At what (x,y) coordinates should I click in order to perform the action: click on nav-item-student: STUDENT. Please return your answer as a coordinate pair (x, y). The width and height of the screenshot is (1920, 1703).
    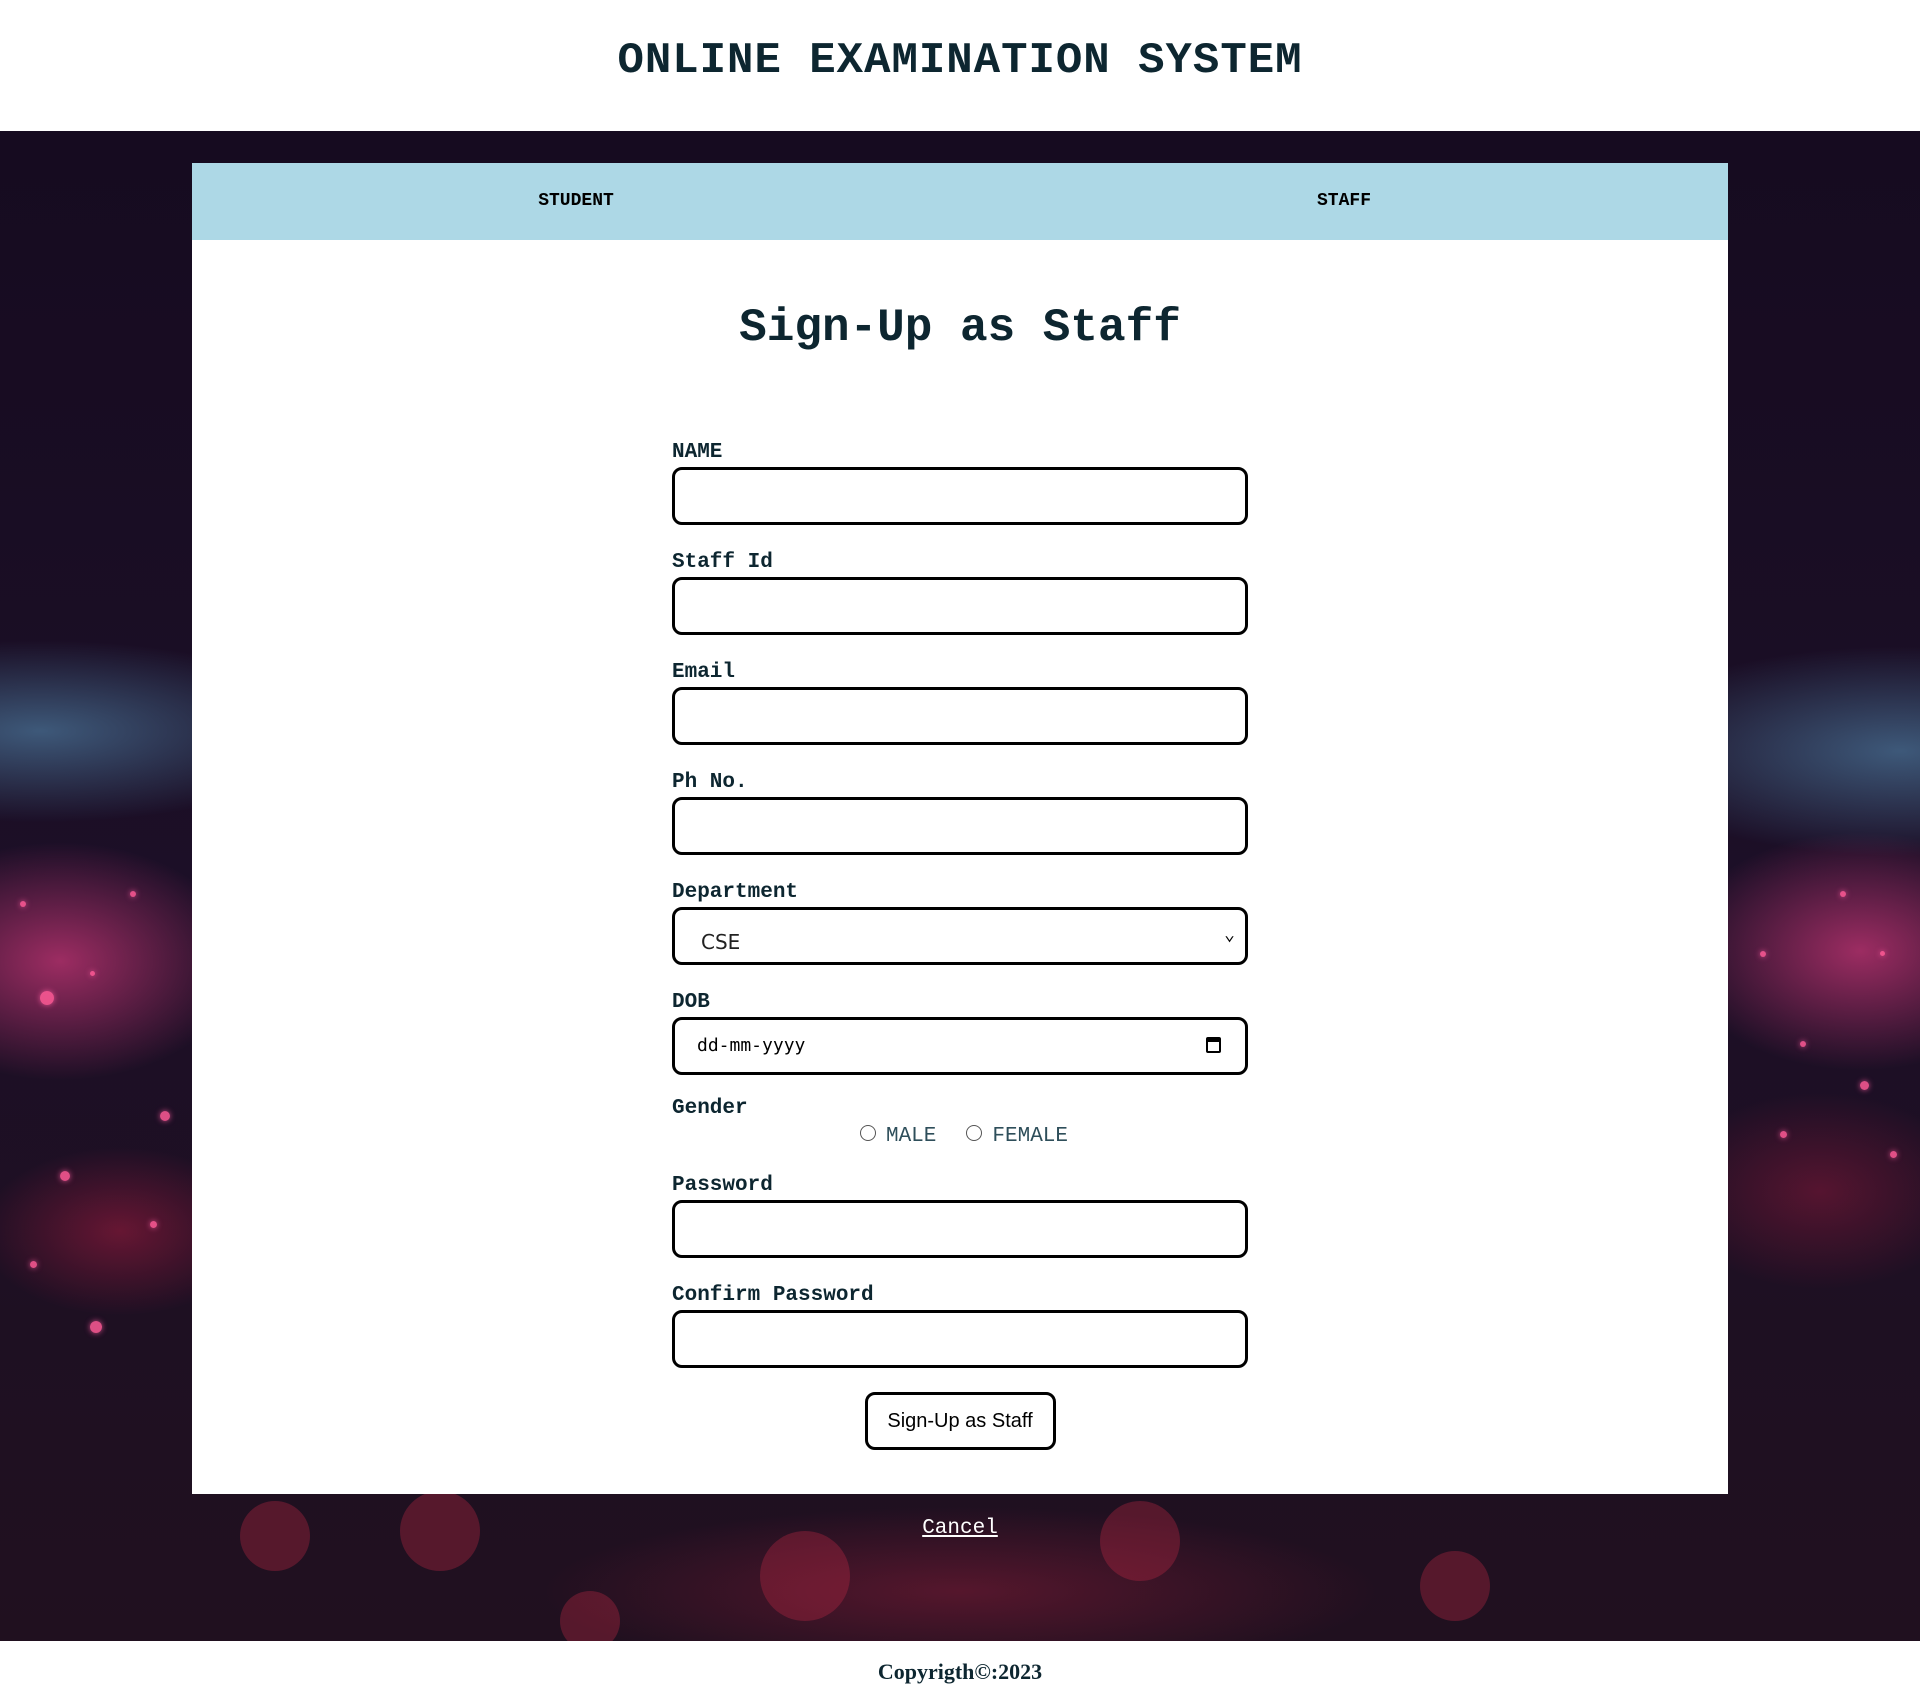
    Looking at the image, I should click on (576, 201).